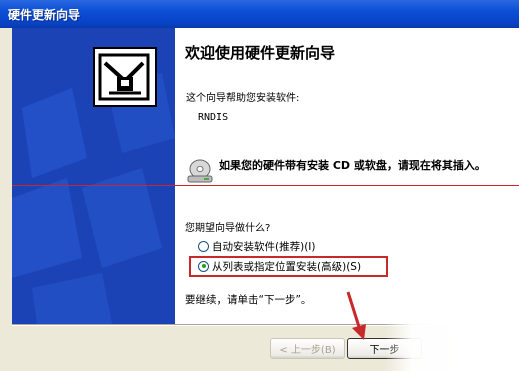 The width and height of the screenshot is (519, 371). I want to click on option-auto-install: 自动安装软件(推荐)(I), so click(256, 246).